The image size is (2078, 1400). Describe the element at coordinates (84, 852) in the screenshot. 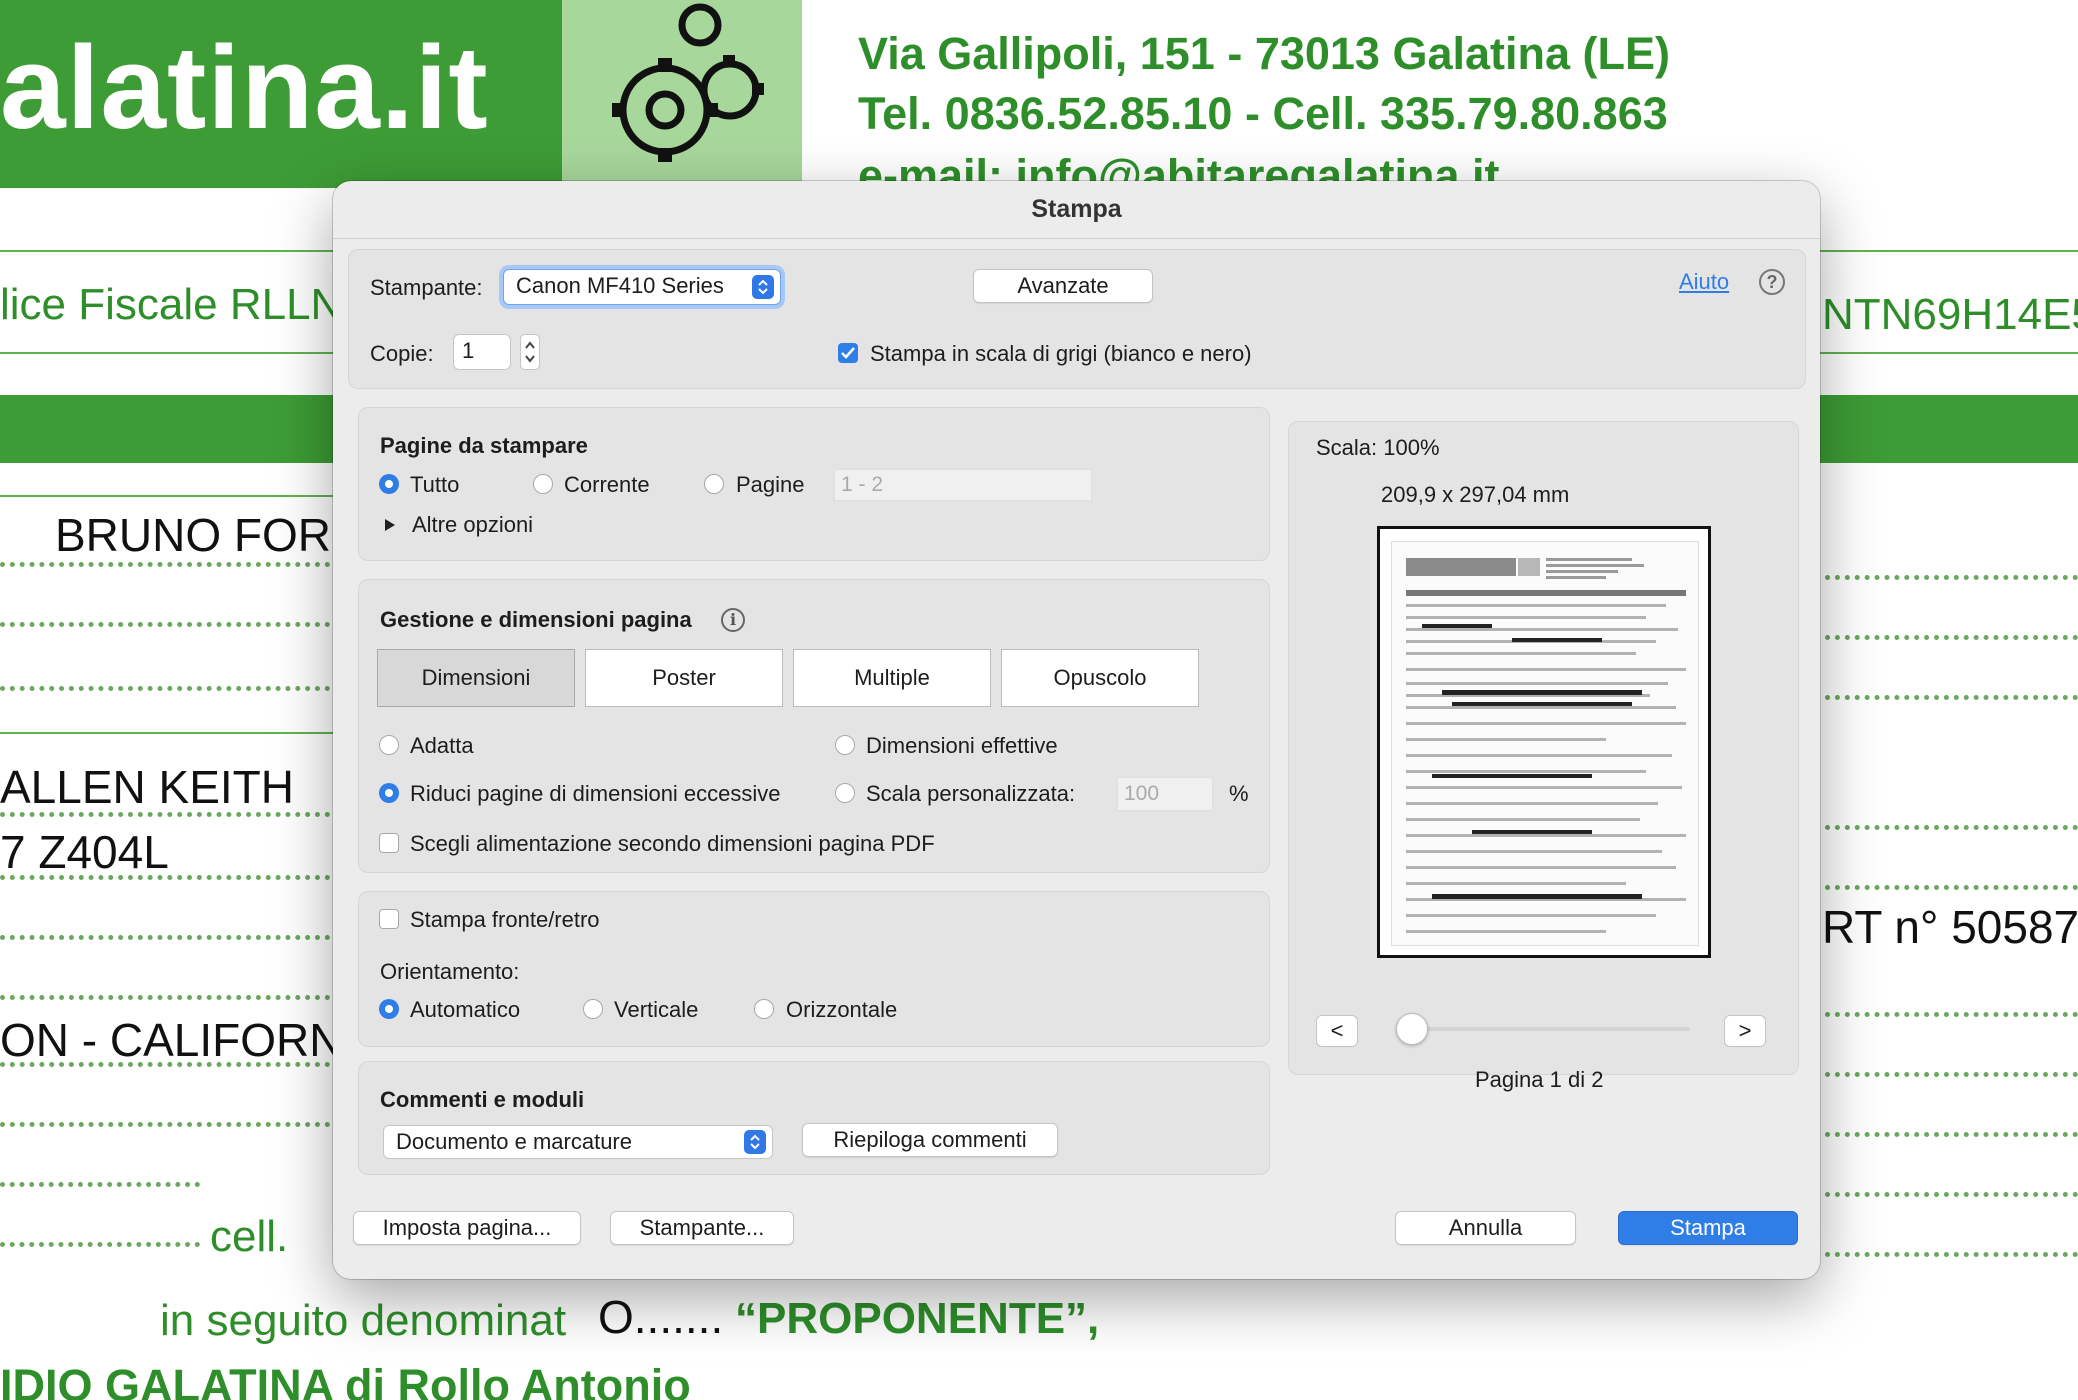

I see `code-z404l: 7 Z404L` at that location.